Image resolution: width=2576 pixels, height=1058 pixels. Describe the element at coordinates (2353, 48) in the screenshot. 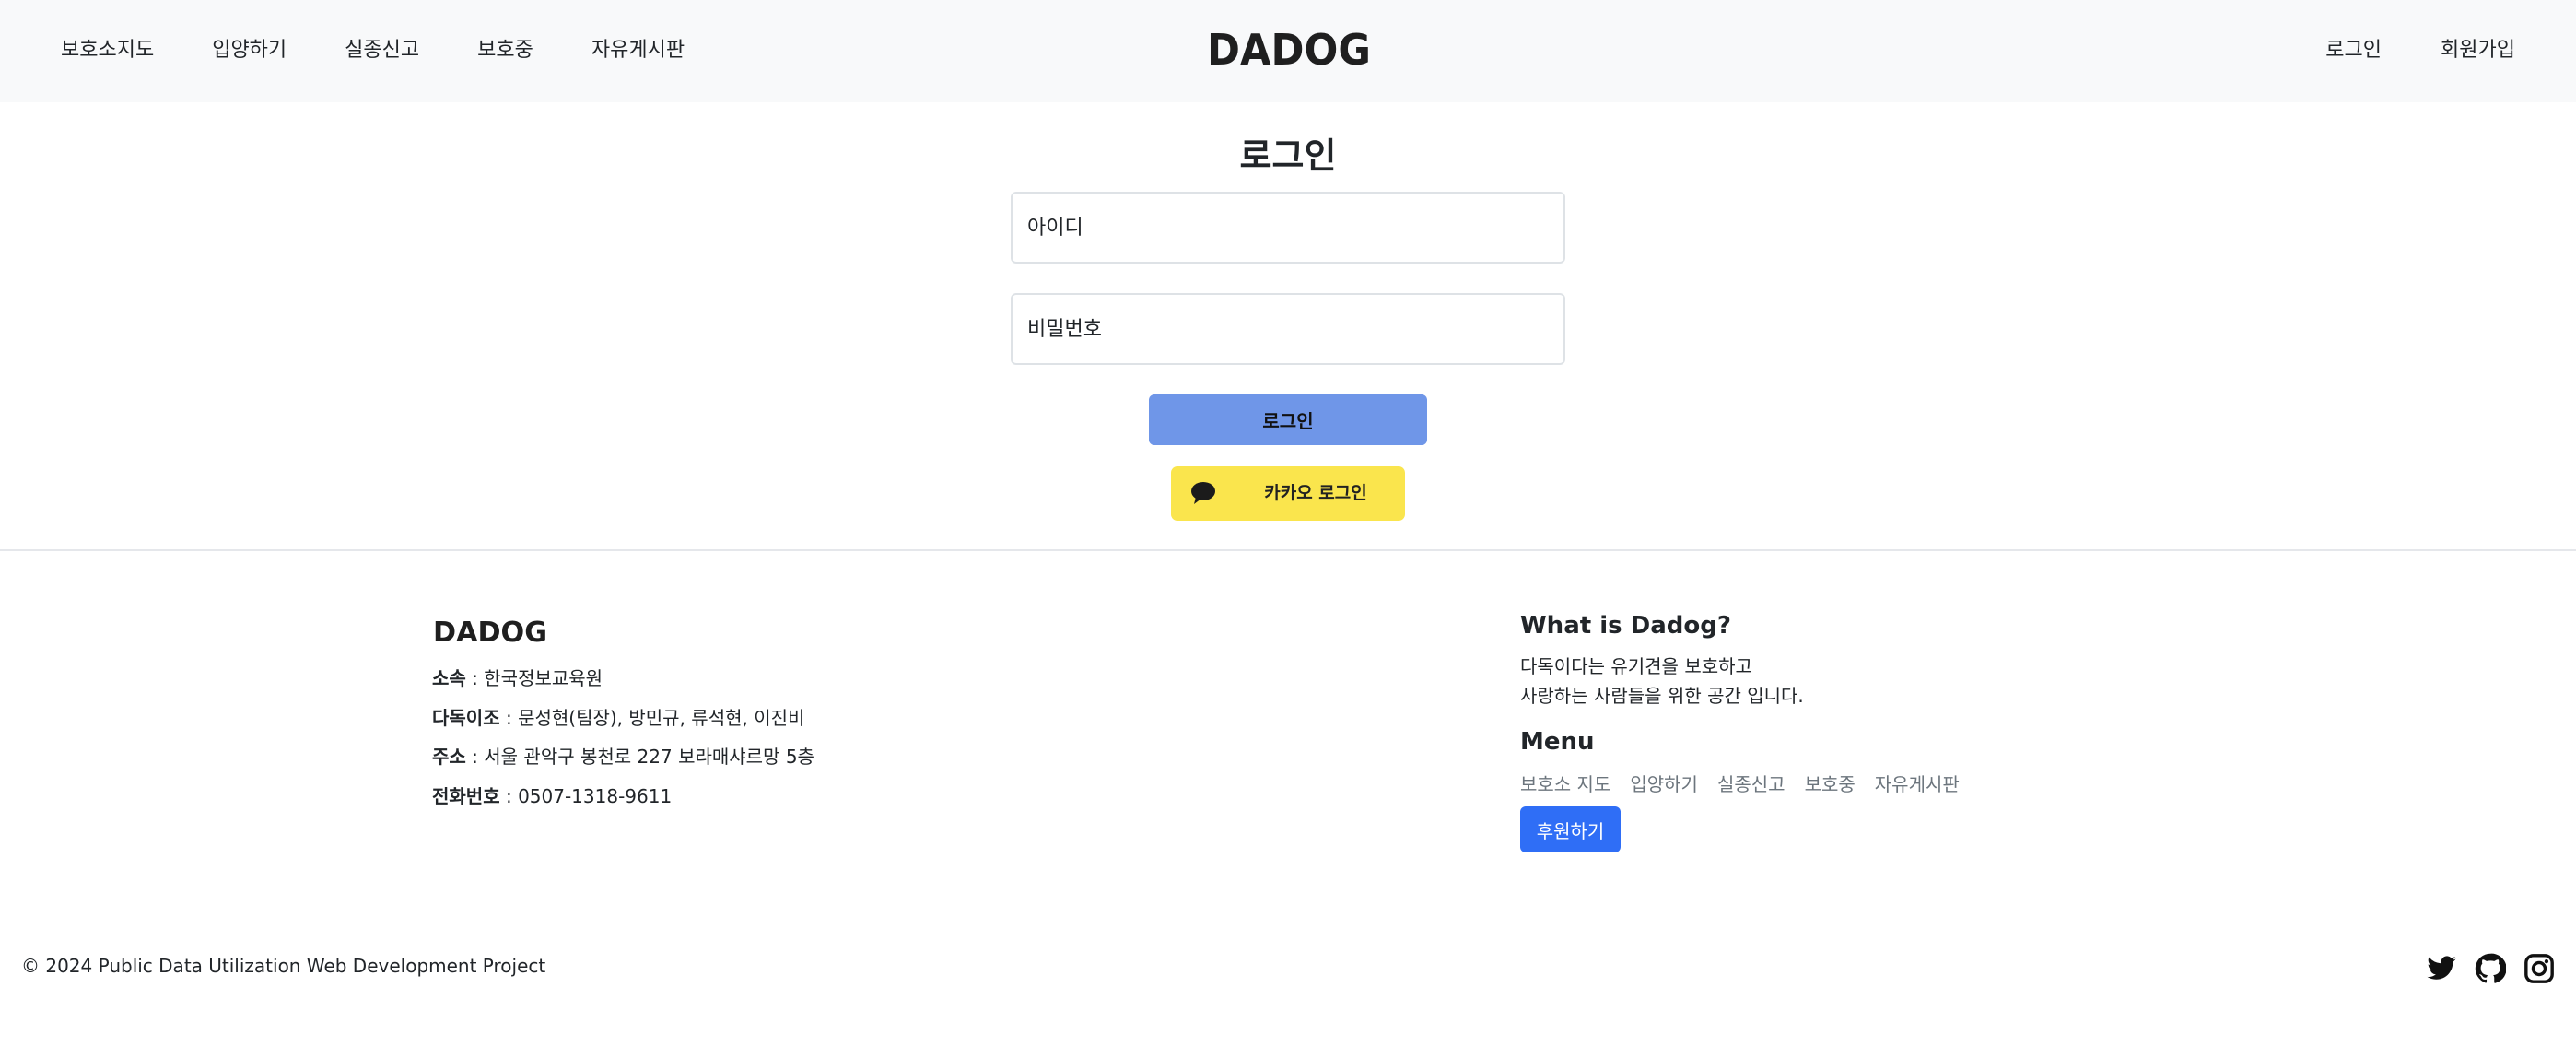

I see `nav-link-login: 로그인` at that location.